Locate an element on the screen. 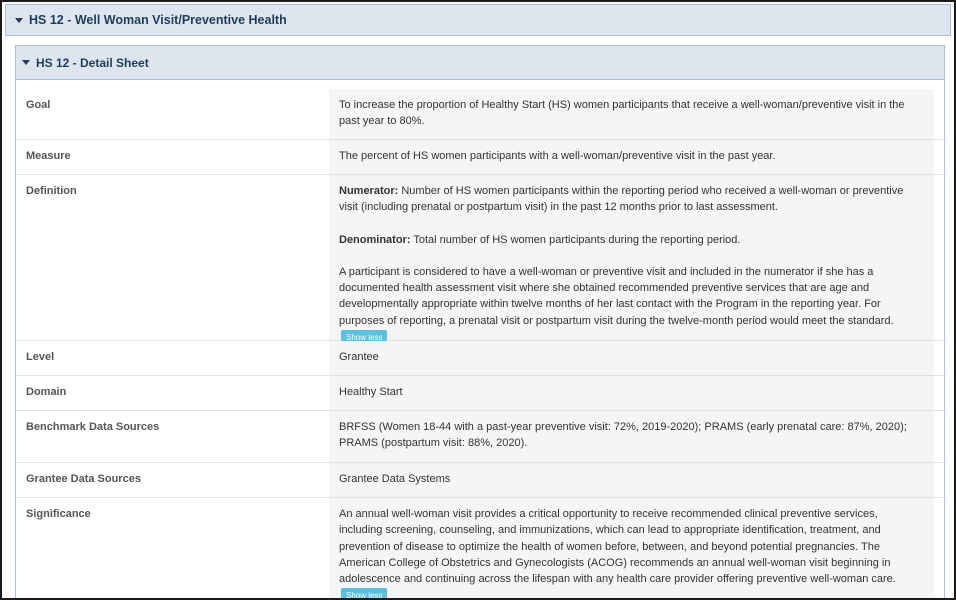 Image resolution: width=956 pixels, height=600 pixels. row-label: Grantee Data Sources is located at coordinates (83, 479).